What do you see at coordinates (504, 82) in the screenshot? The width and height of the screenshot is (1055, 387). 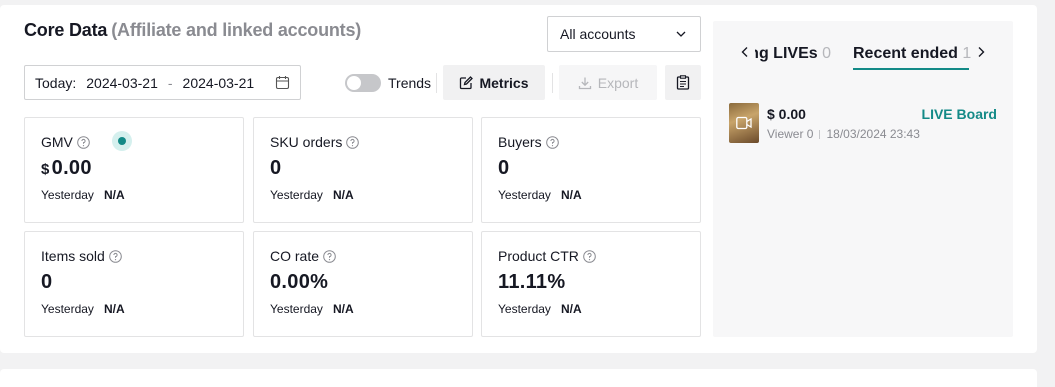 I see `metrics-button-label: Metrics` at bounding box center [504, 82].